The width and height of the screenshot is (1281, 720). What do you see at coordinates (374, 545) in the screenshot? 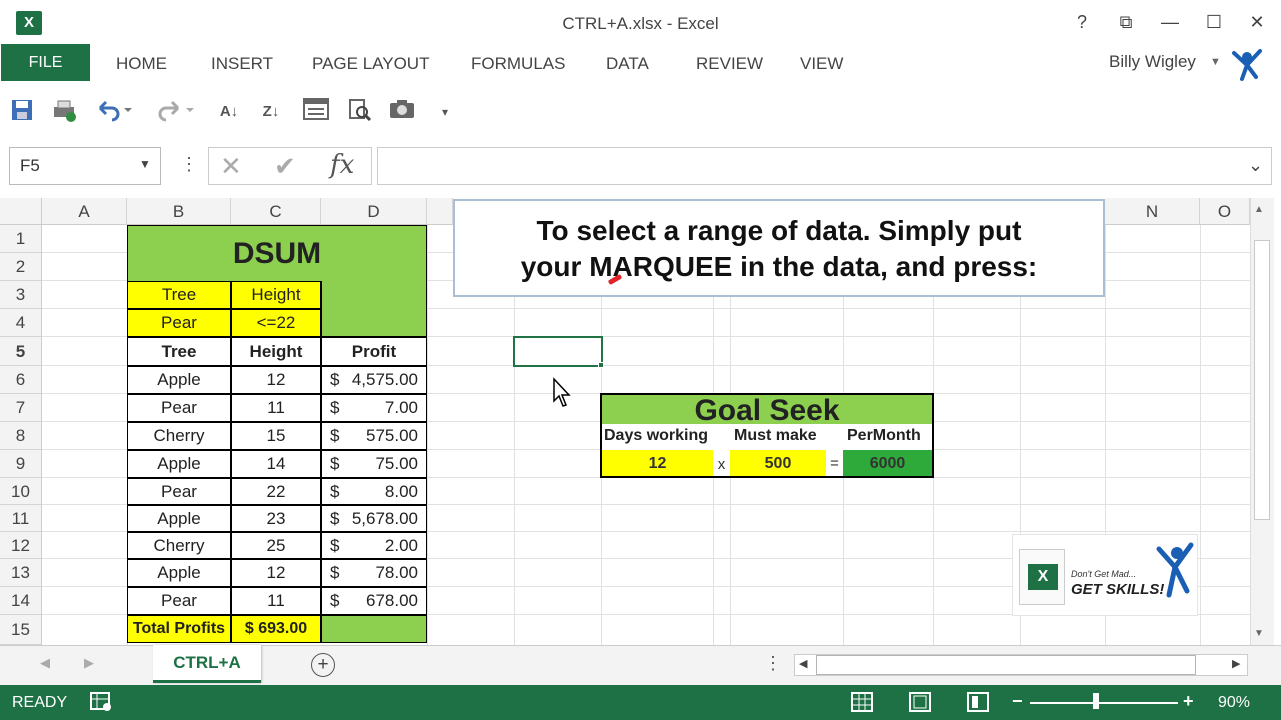
I see `table-cell-profit: $2.00` at bounding box center [374, 545].